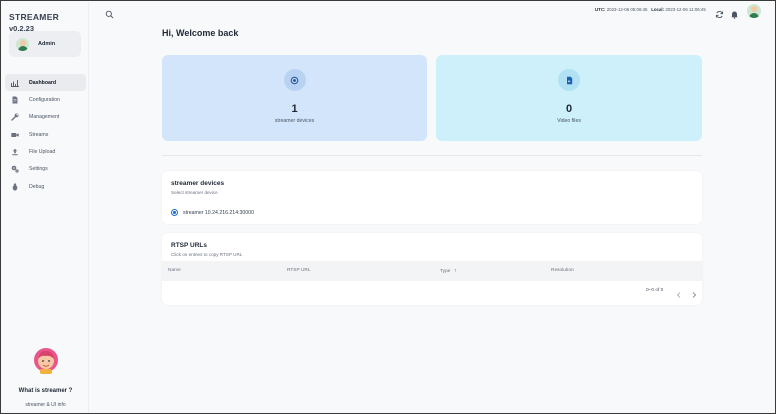 This screenshot has height=414, width=776. Describe the element at coordinates (207, 254) in the screenshot. I see `rtsp-subtitle: Click on entries to copy RTSP URL` at that location.